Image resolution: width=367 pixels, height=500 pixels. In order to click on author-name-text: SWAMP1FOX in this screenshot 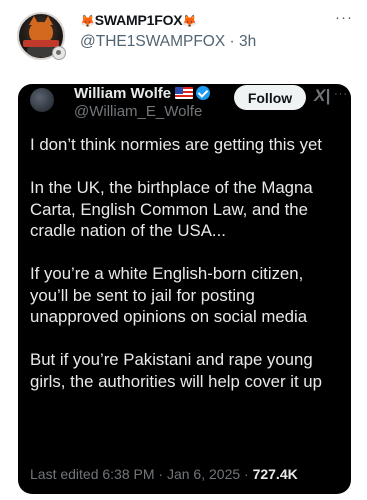, I will do `click(138, 20)`.